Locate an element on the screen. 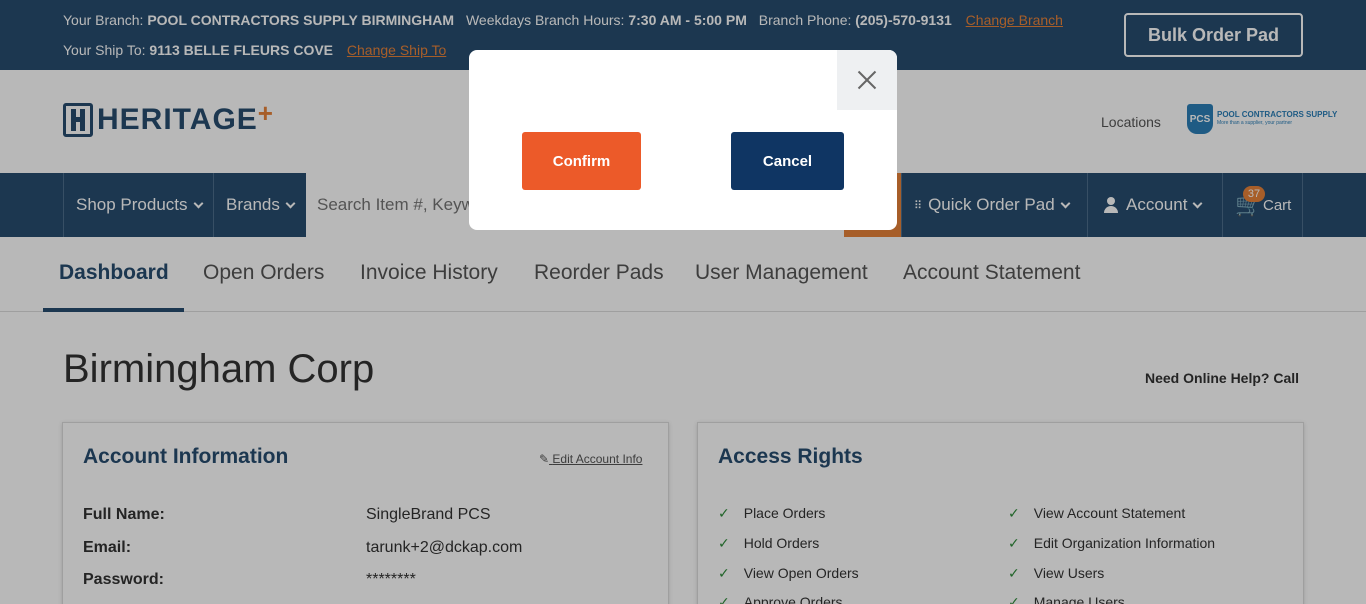 The height and width of the screenshot is (604, 1366). confirm-dialog: Confirm Cancel is located at coordinates (683, 140).